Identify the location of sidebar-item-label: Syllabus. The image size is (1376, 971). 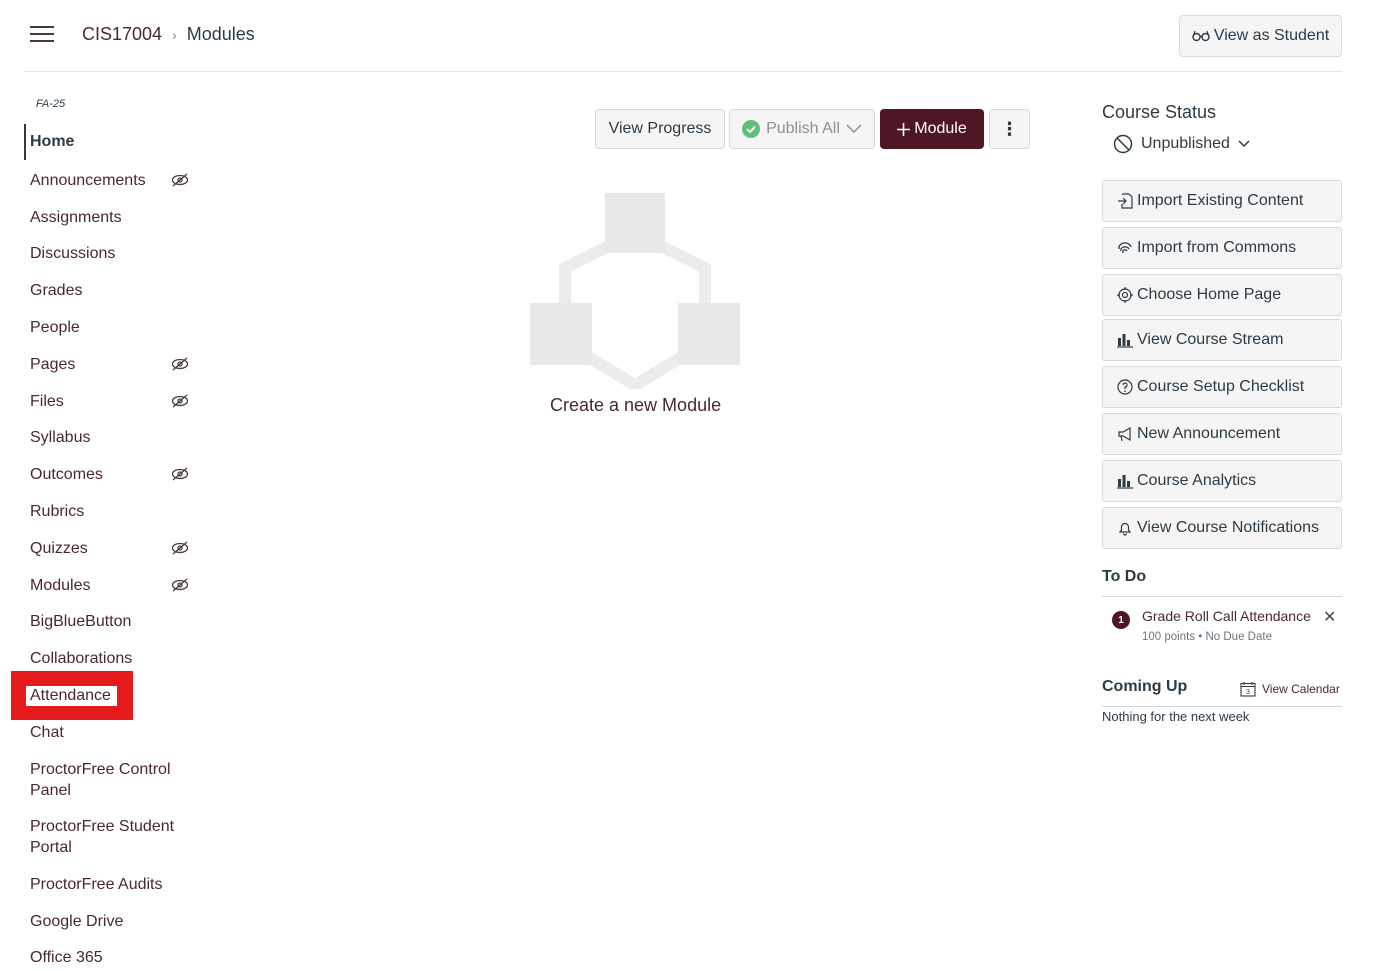
(60, 437).